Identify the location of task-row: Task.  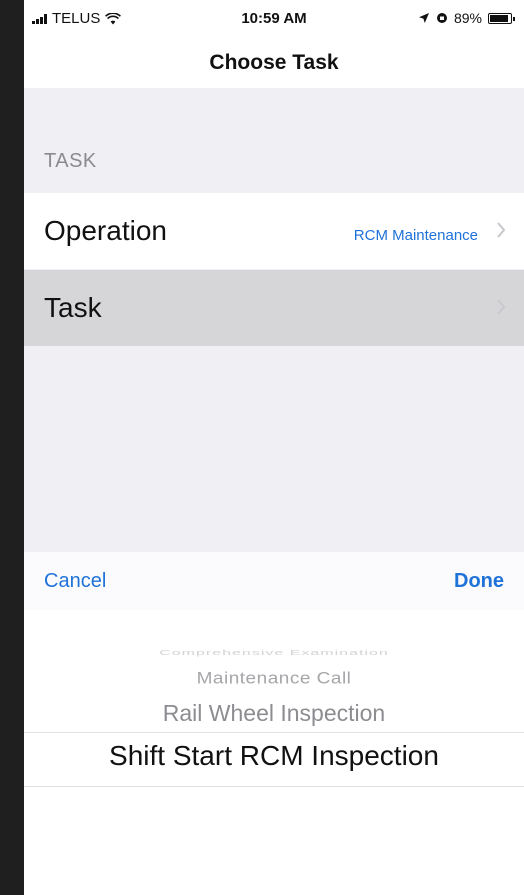
(274, 308).